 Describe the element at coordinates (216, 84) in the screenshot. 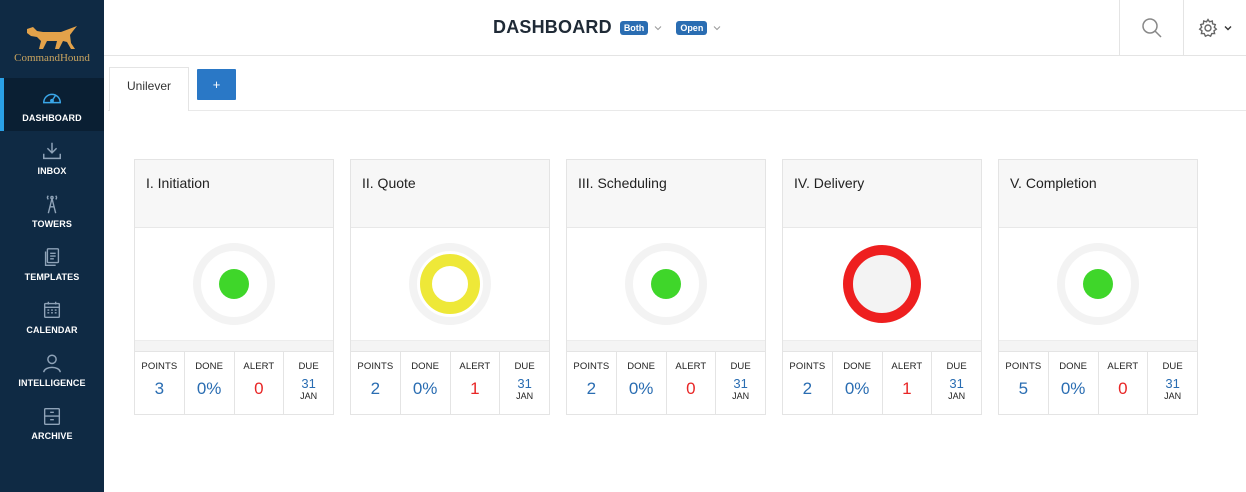

I see `add-tab-button: +` at that location.